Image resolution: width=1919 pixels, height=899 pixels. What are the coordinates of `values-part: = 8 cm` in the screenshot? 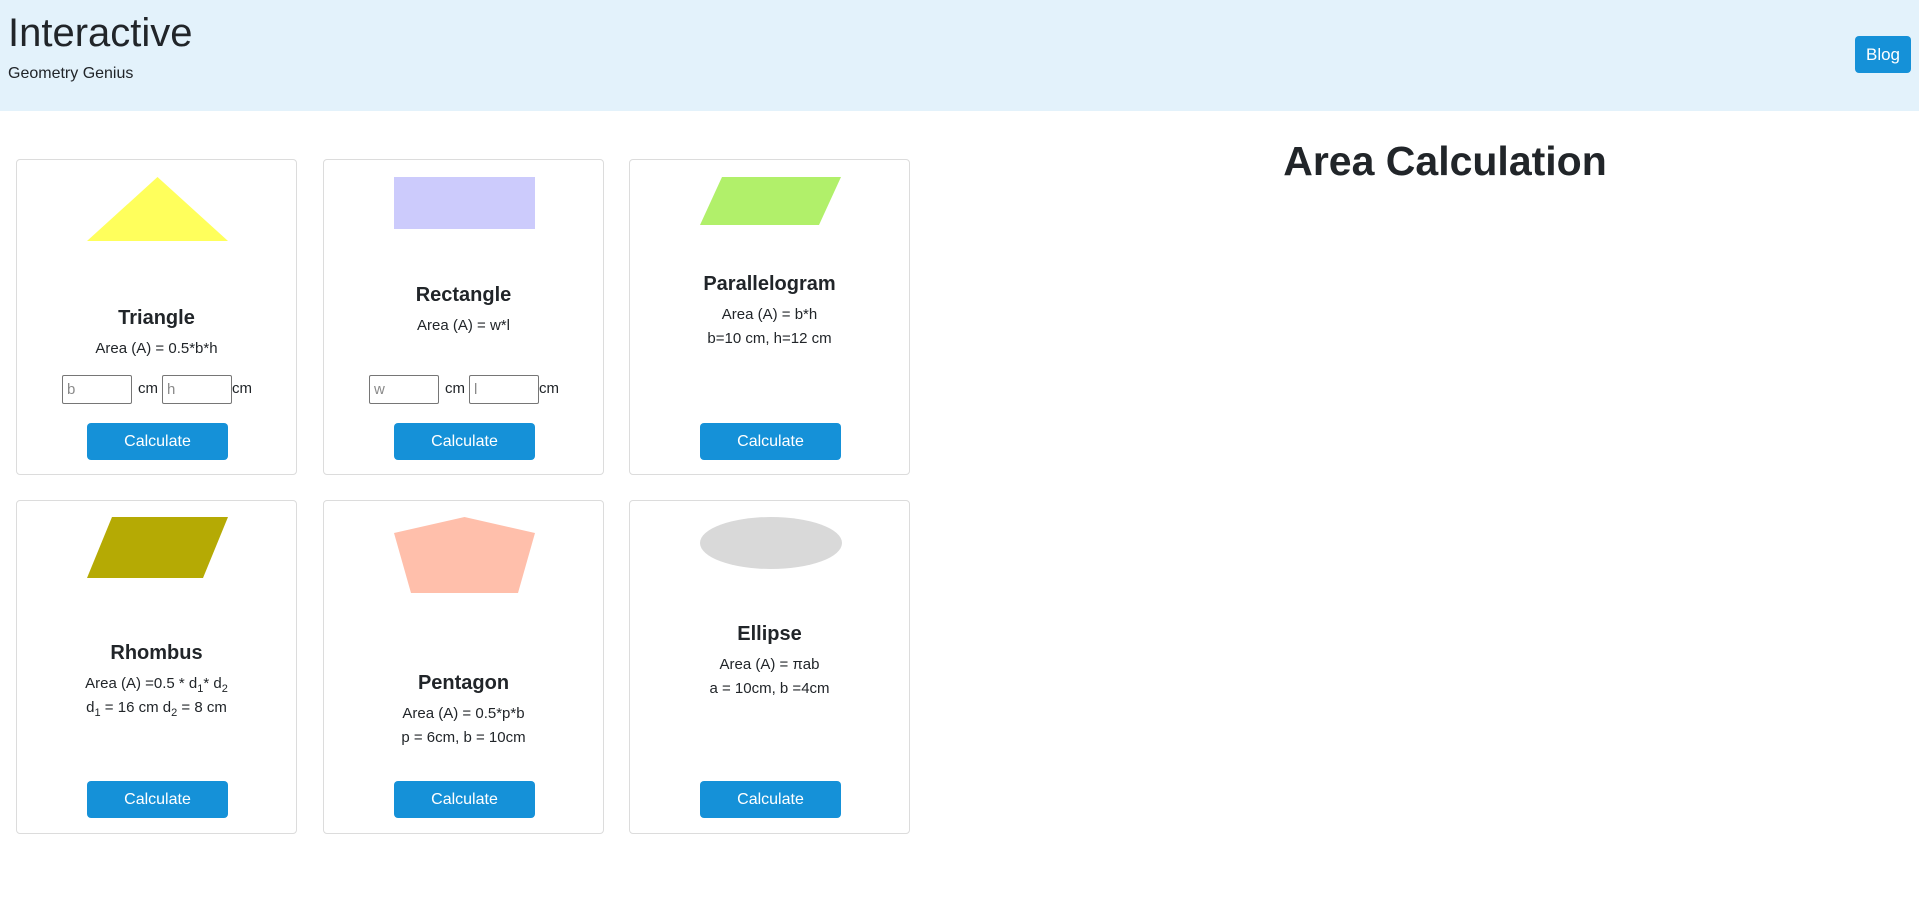 It's located at (202, 707).